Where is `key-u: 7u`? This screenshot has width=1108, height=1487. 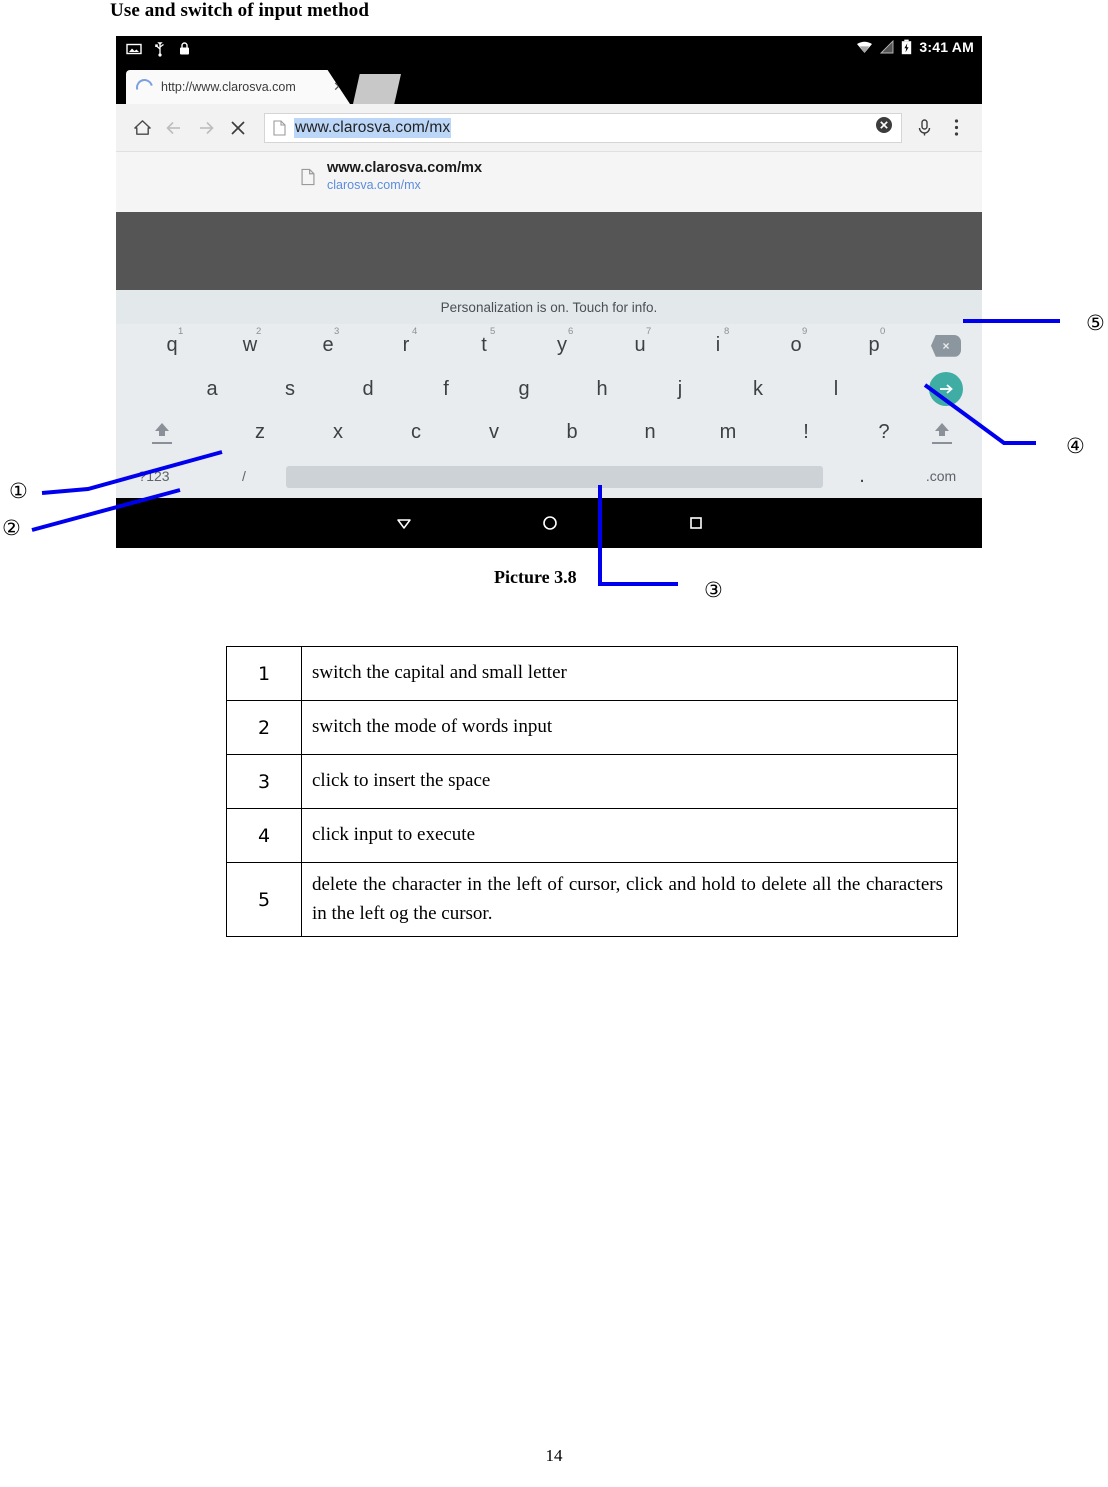
key-u: 7u is located at coordinates (640, 346).